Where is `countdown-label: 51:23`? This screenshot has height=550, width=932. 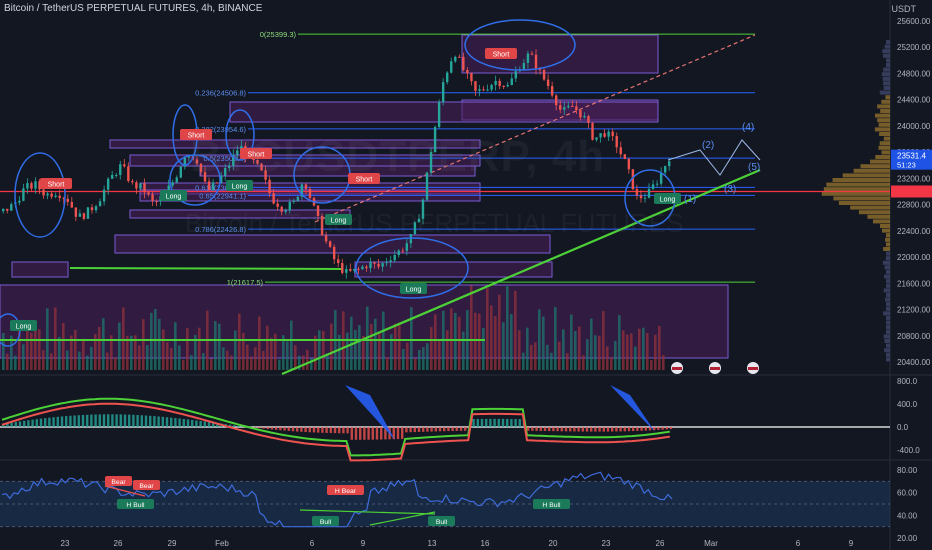 countdown-label: 51:23 is located at coordinates (906, 165).